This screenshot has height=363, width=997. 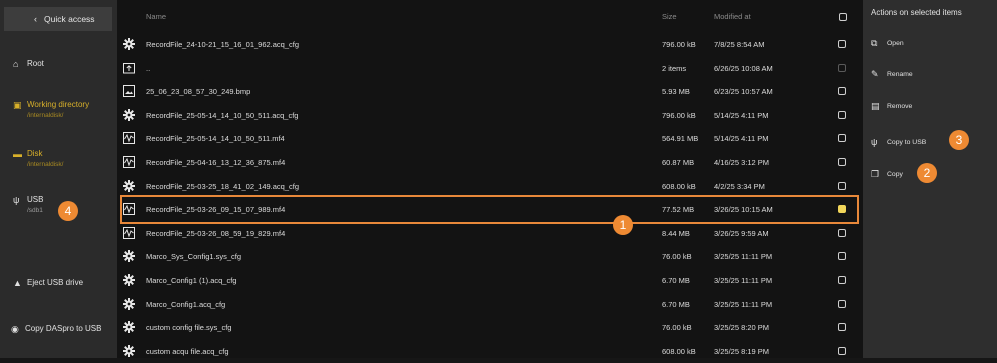 I want to click on sidebar-item-usb: ψ USB /sdb1, so click(x=28, y=204).